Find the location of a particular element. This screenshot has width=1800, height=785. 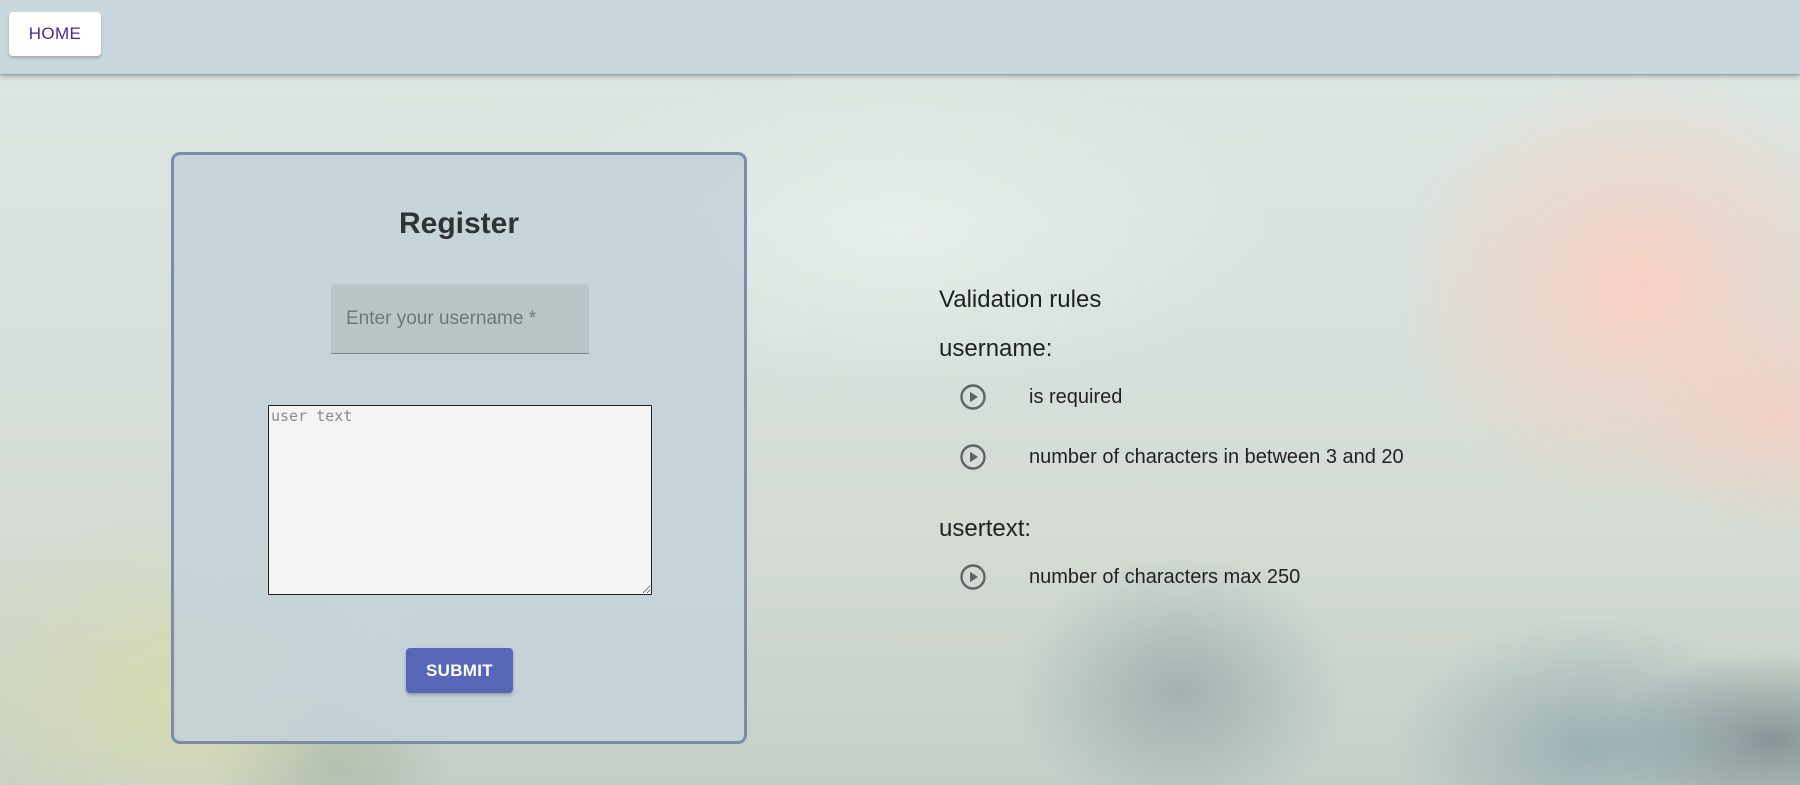

usertext-rules-heading: usertext: is located at coordinates (985, 528).